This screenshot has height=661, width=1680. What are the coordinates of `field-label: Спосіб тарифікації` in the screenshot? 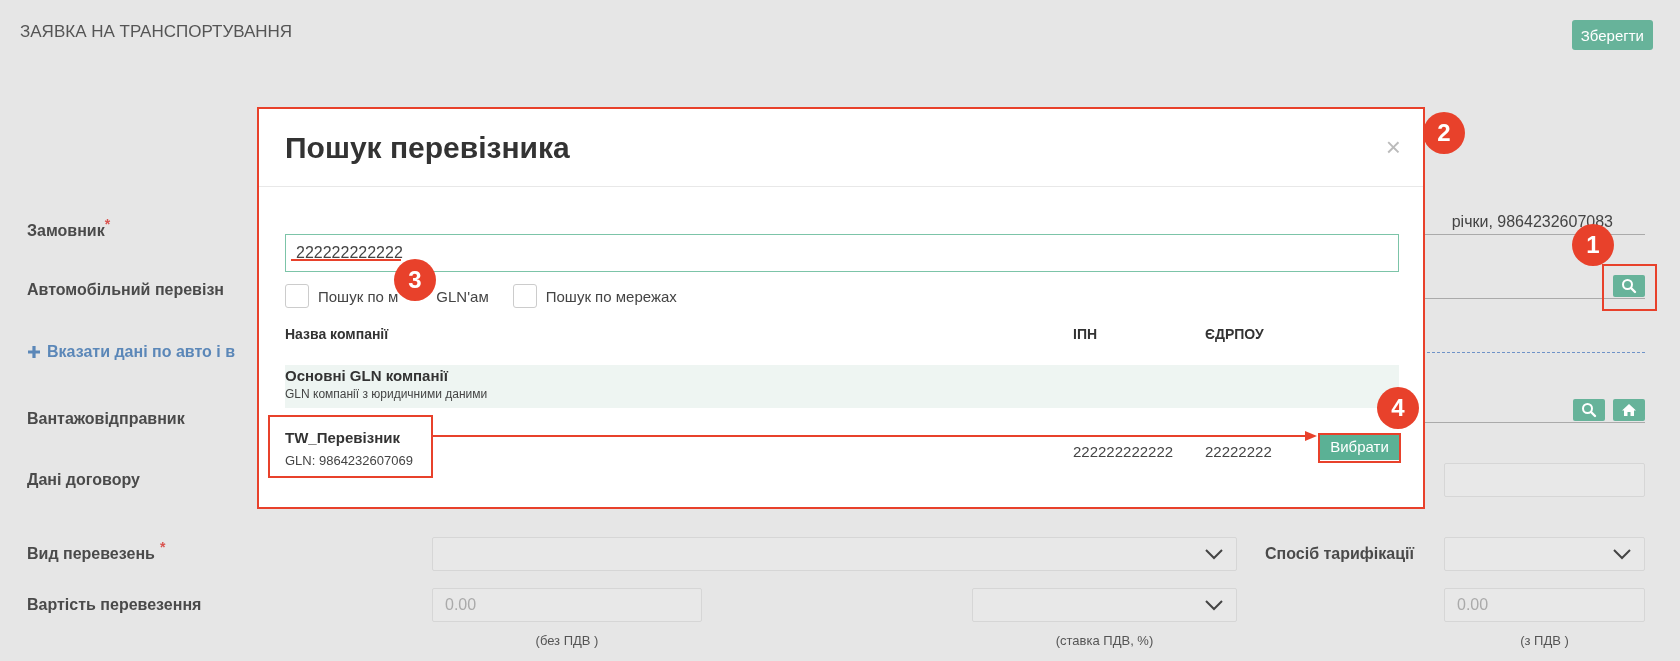 It's located at (1339, 553).